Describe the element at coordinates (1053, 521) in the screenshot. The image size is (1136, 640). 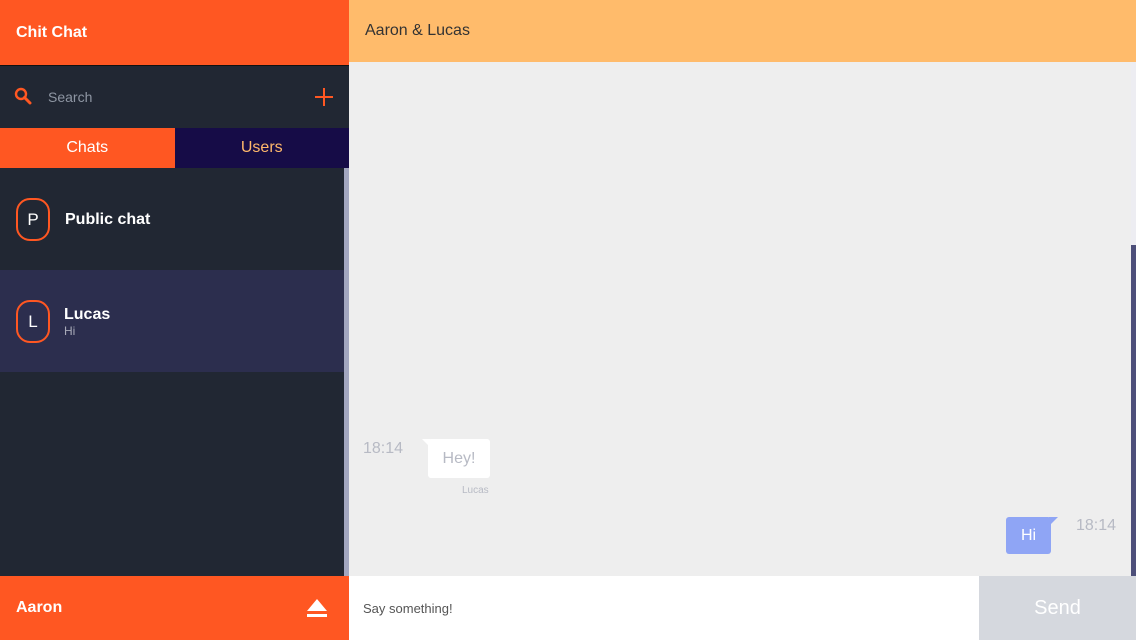
I see `bubble-tail` at that location.